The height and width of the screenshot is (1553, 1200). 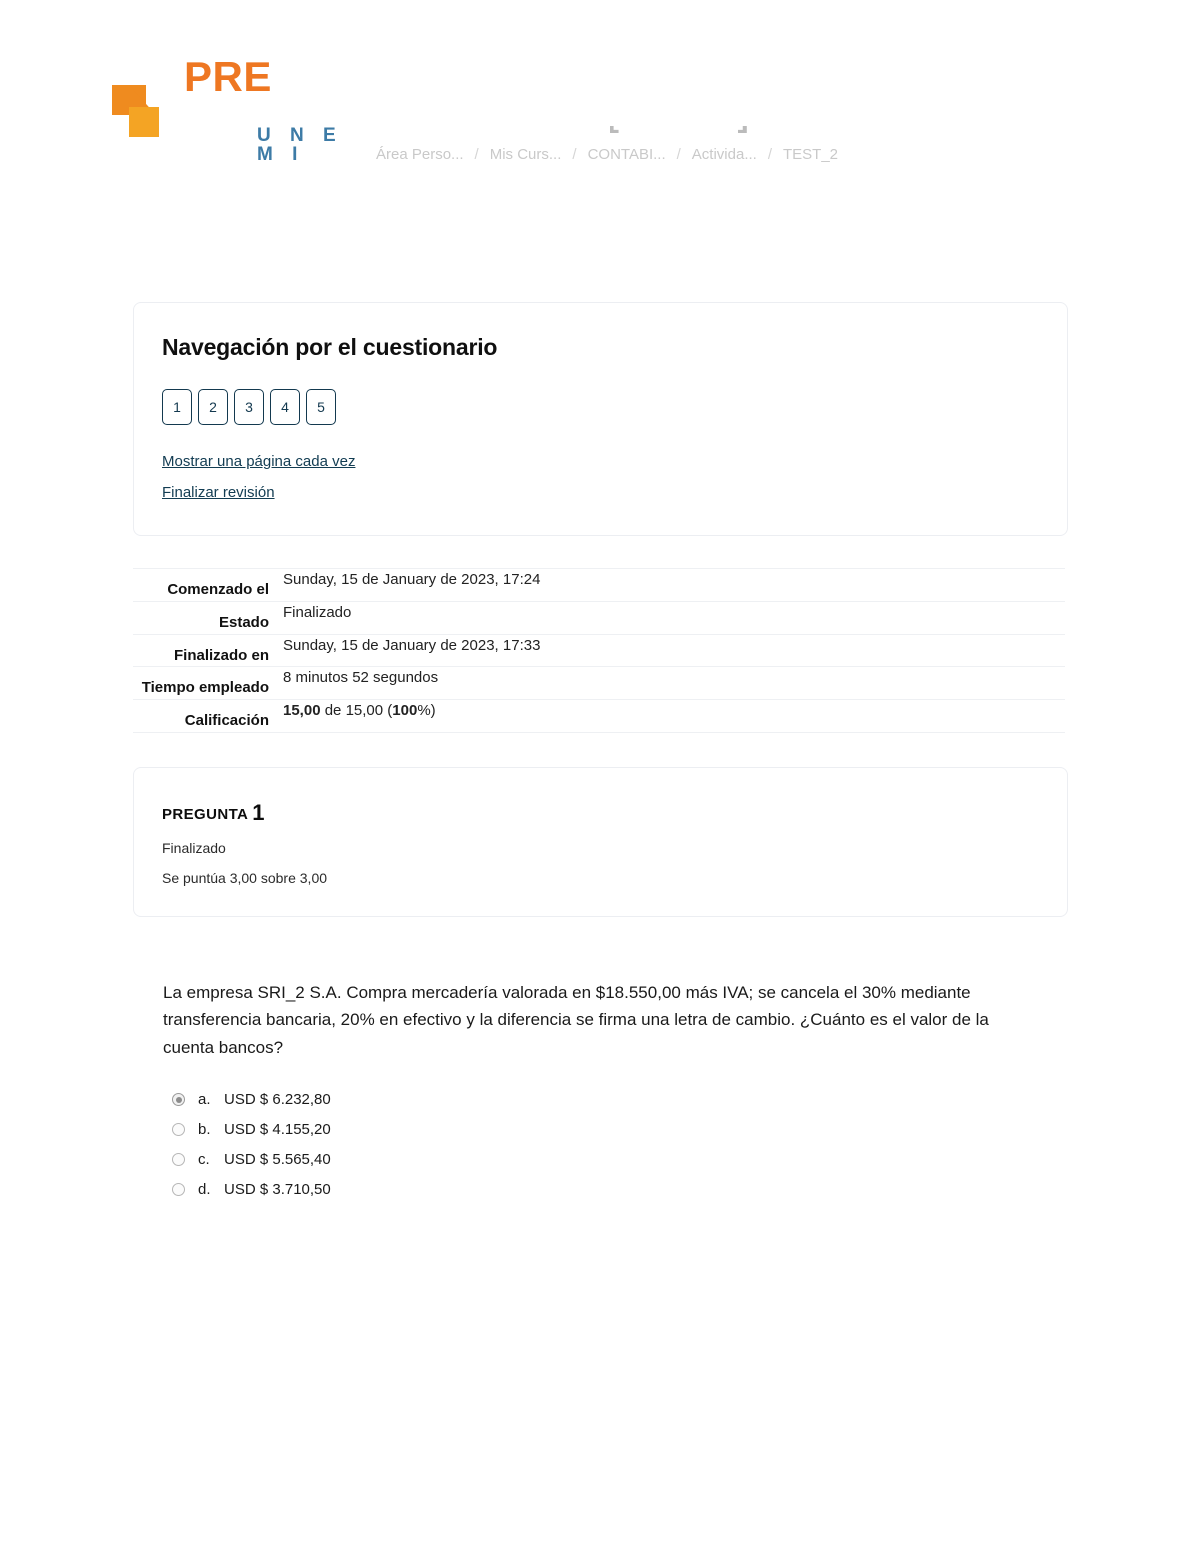 I want to click on show-one-page-at-a-time-link: Mostrar una página cada vez, so click(x=258, y=461).